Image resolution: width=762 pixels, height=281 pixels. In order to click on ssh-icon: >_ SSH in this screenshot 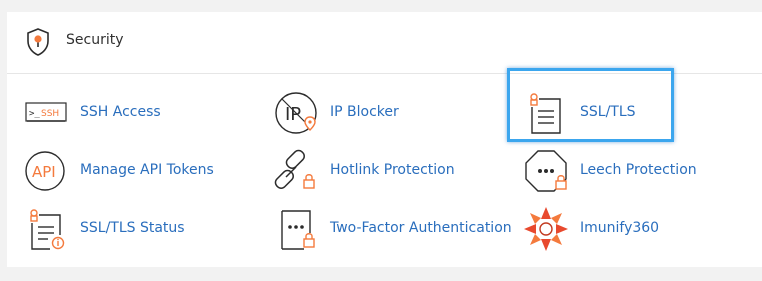, I will do `click(46, 112)`.